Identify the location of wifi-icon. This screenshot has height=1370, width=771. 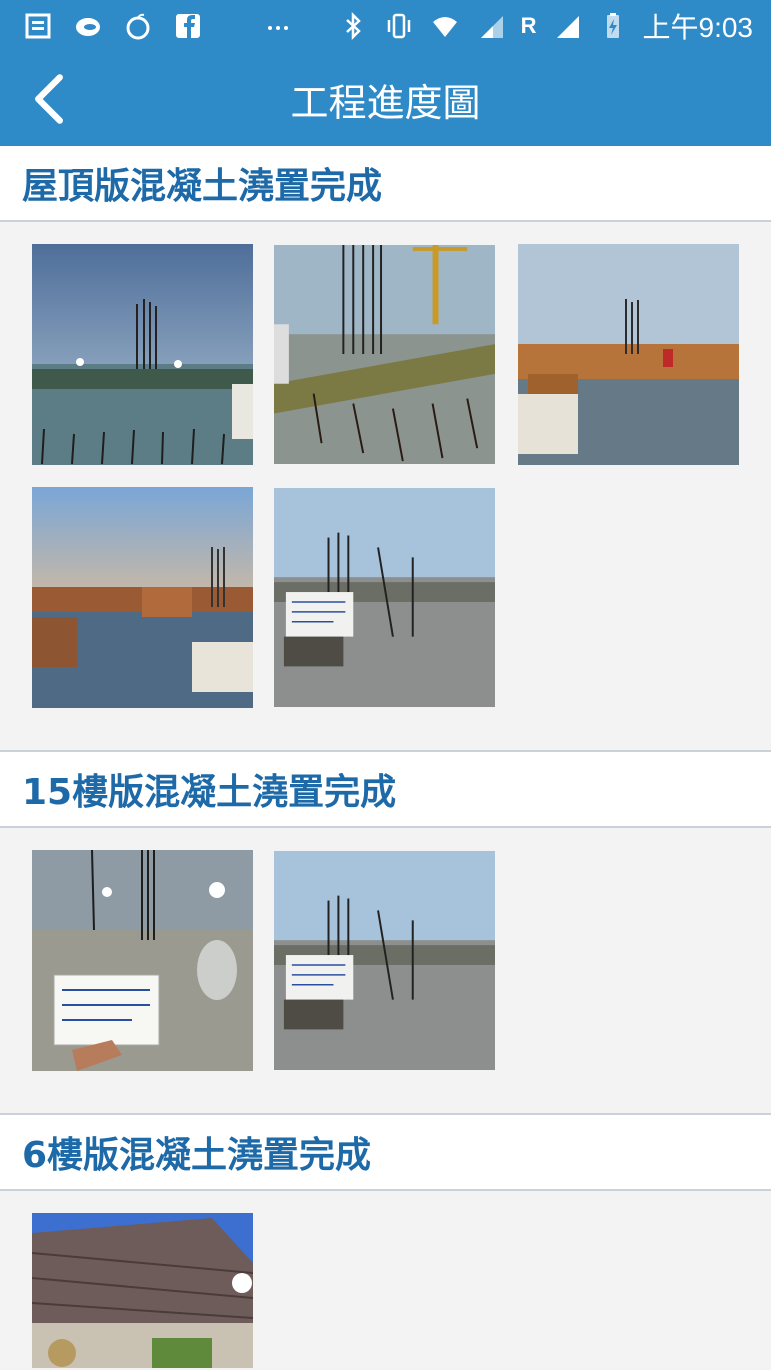
(445, 26).